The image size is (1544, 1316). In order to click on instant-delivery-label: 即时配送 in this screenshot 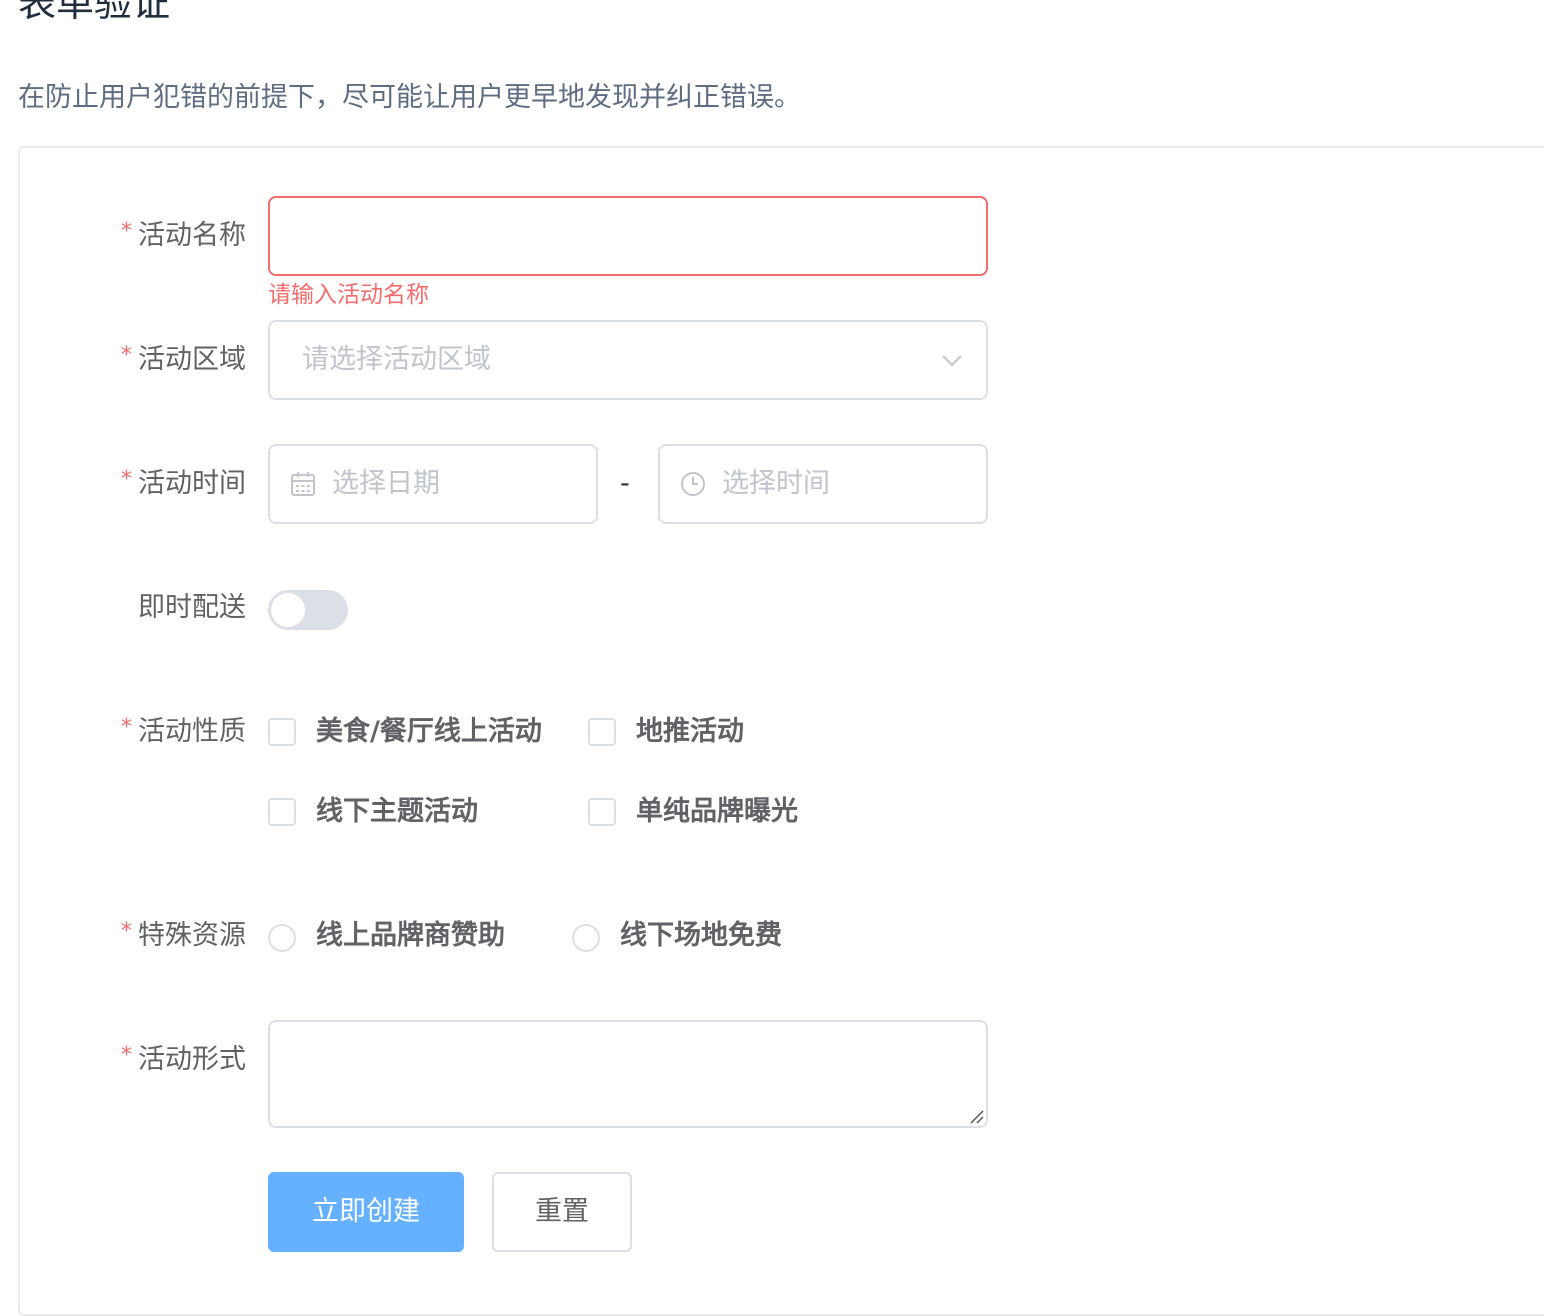, I will do `click(177, 608)`.